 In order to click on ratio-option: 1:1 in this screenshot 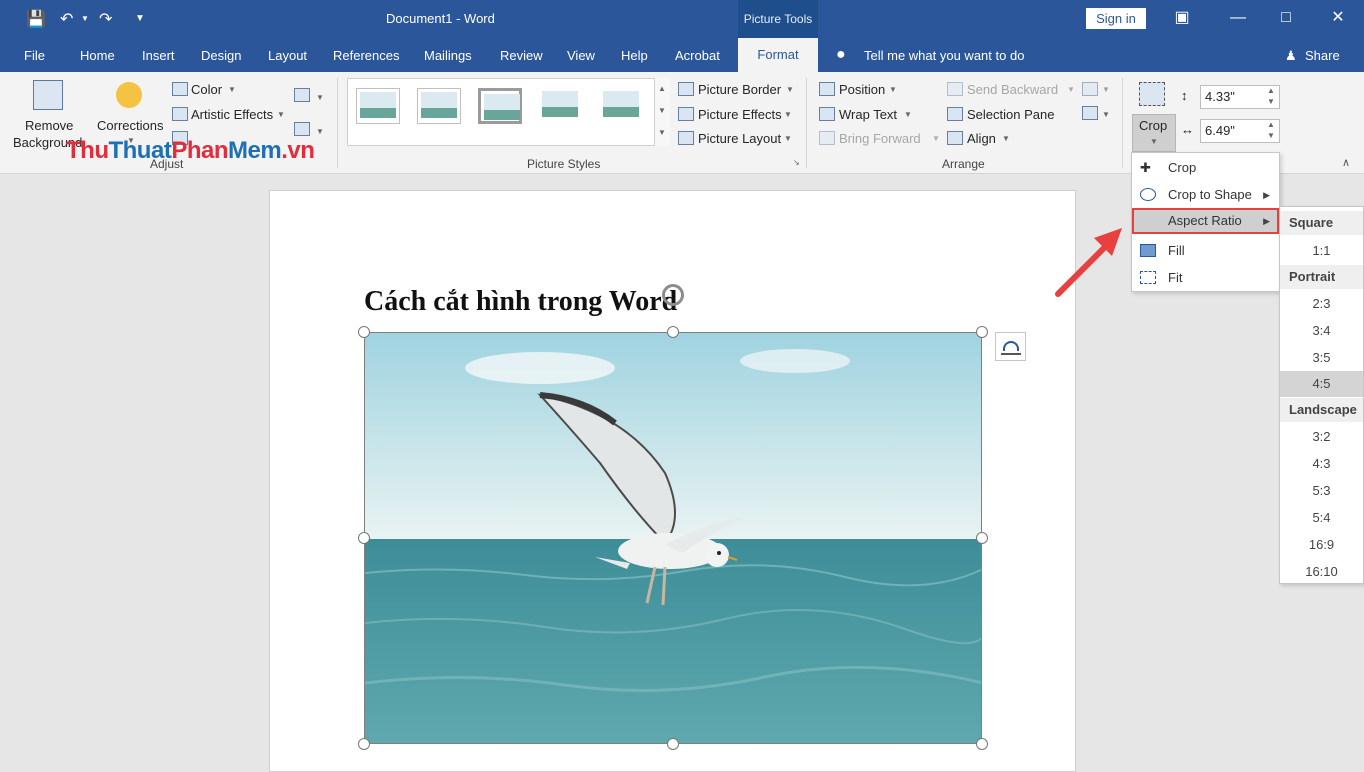, I will do `click(1321, 251)`.